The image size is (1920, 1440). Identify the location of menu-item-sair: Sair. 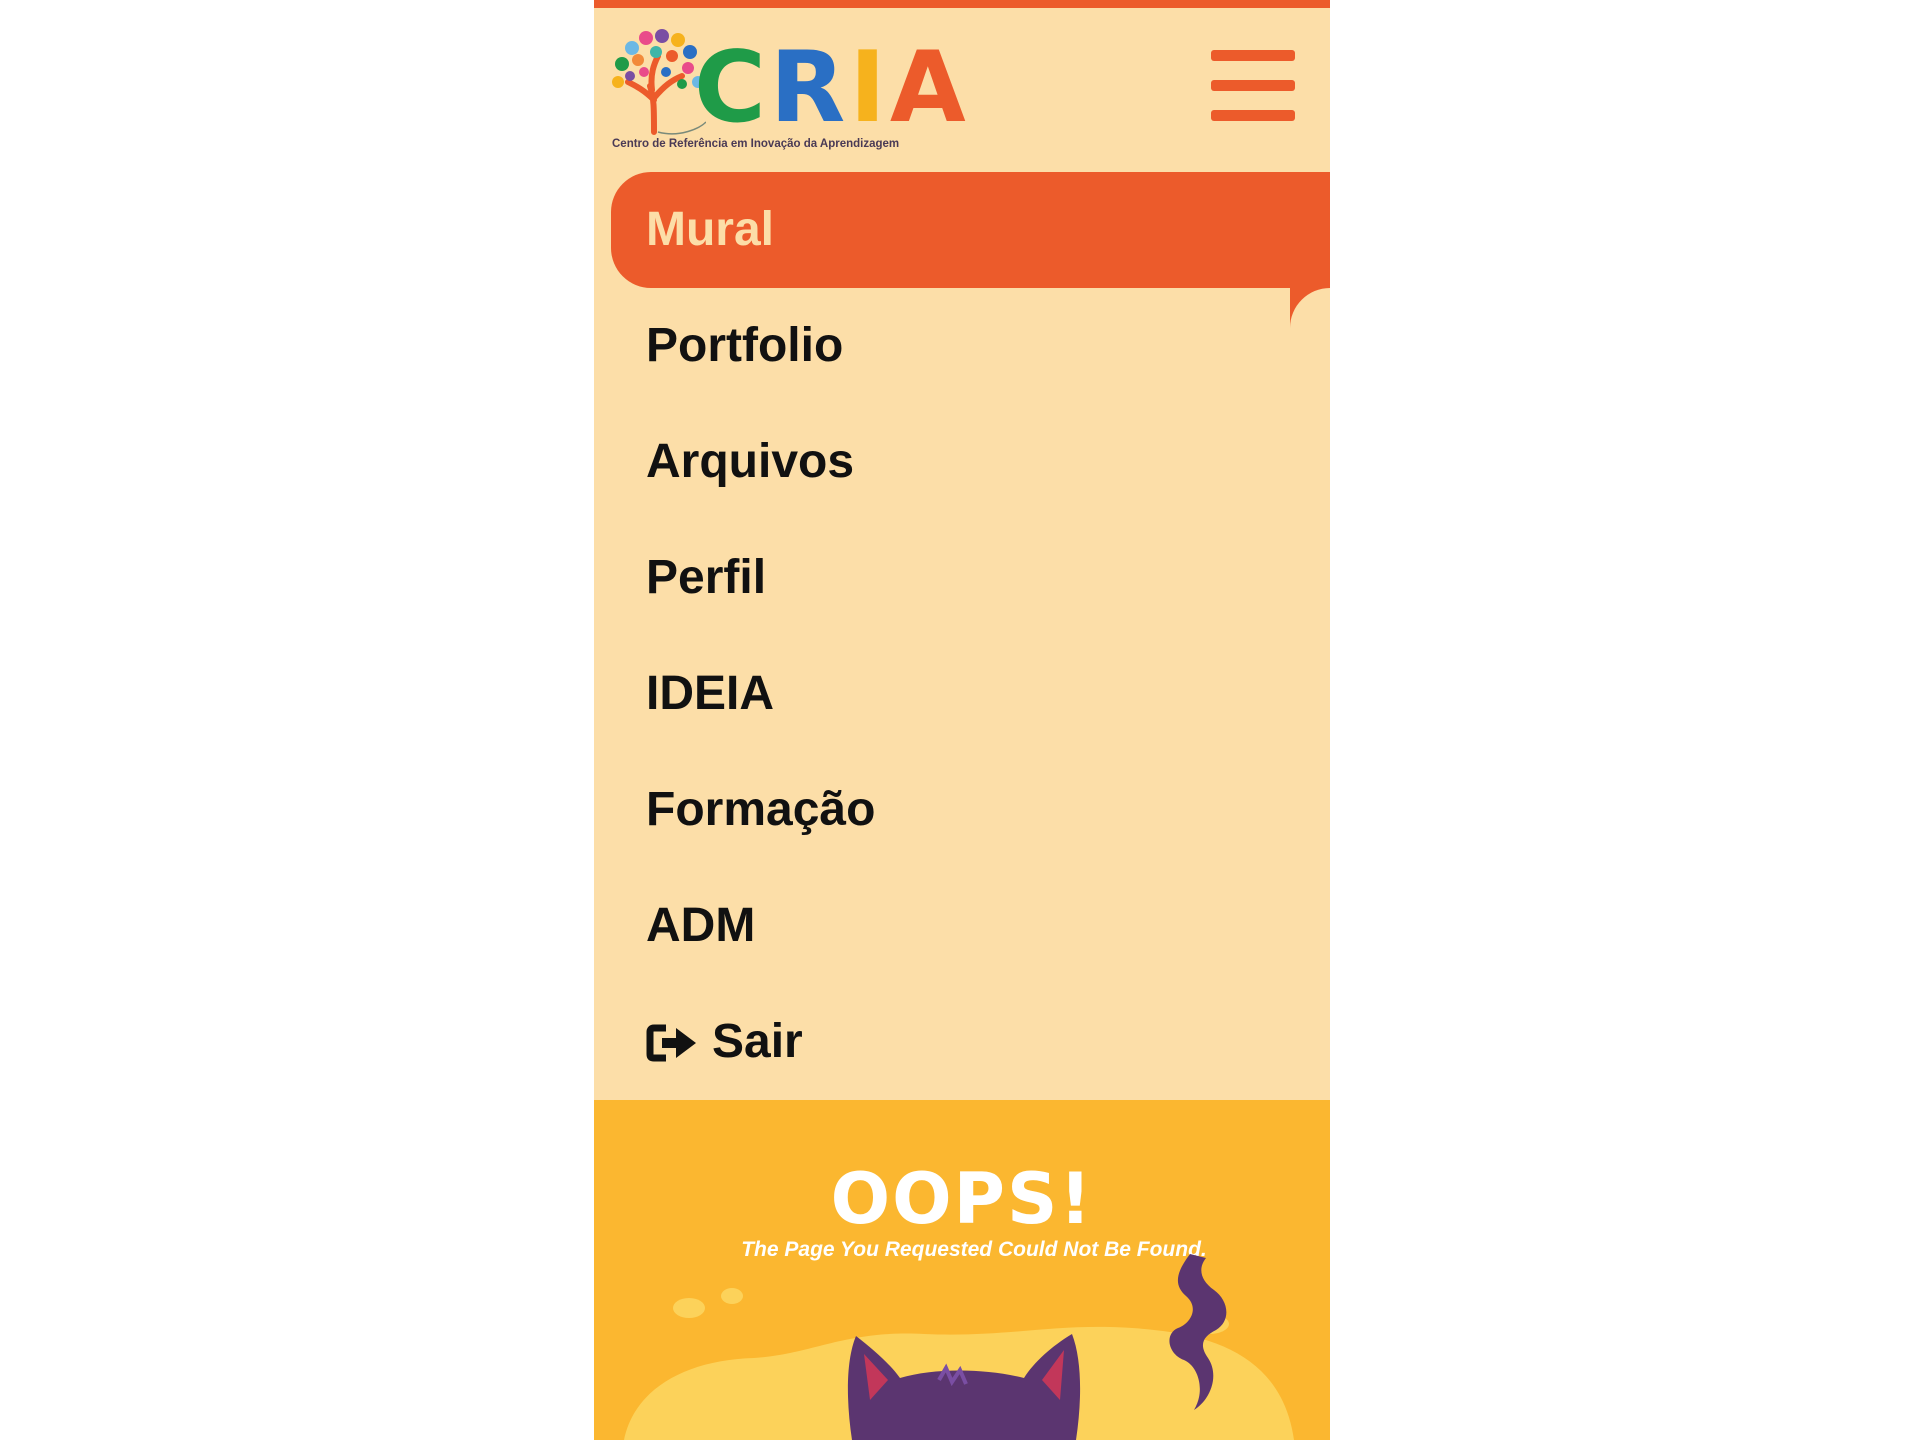
(962, 1042).